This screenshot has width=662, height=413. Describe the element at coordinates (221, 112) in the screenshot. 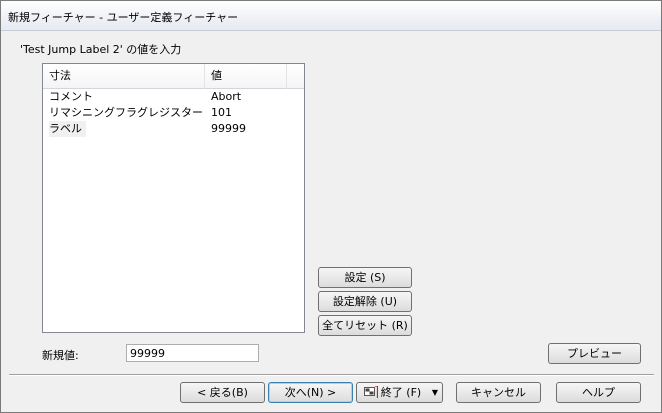

I see `row-value: 101` at that location.